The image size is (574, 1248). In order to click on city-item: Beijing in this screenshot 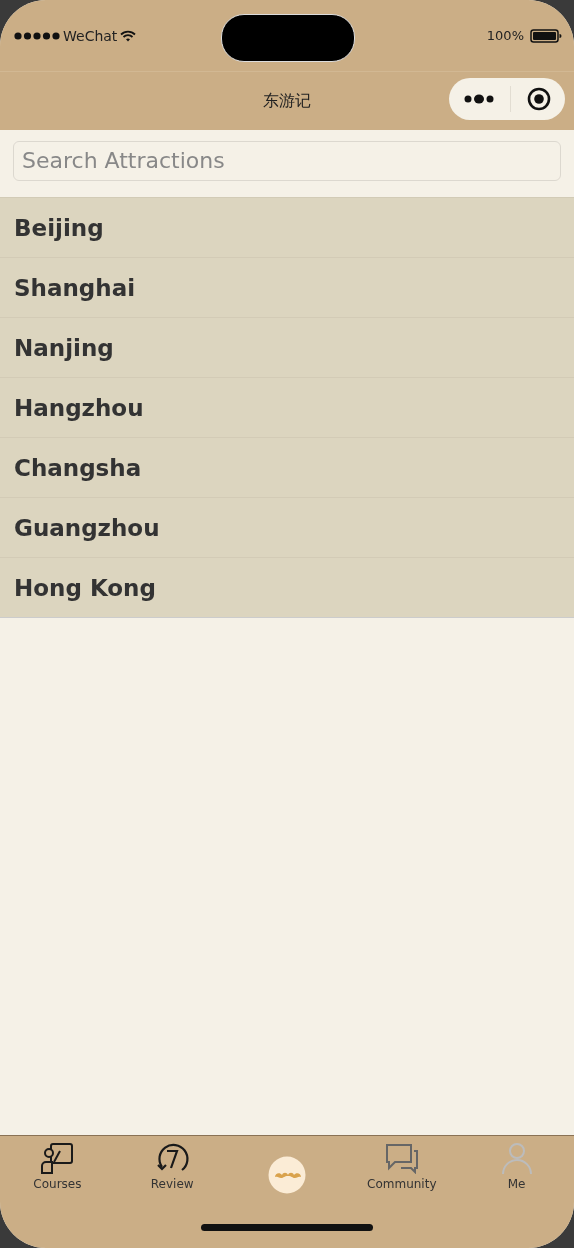, I will do `click(287, 228)`.